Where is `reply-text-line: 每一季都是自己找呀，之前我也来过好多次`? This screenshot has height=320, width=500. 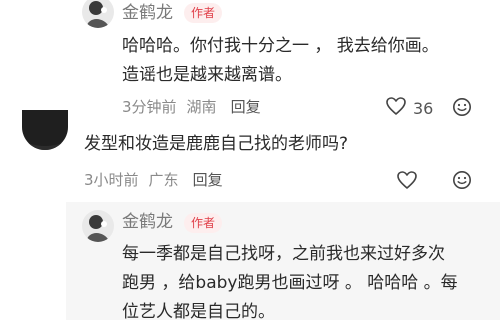
reply-text-line: 每一季都是自己找呀，之前我也来过好多次 is located at coordinates (283, 254).